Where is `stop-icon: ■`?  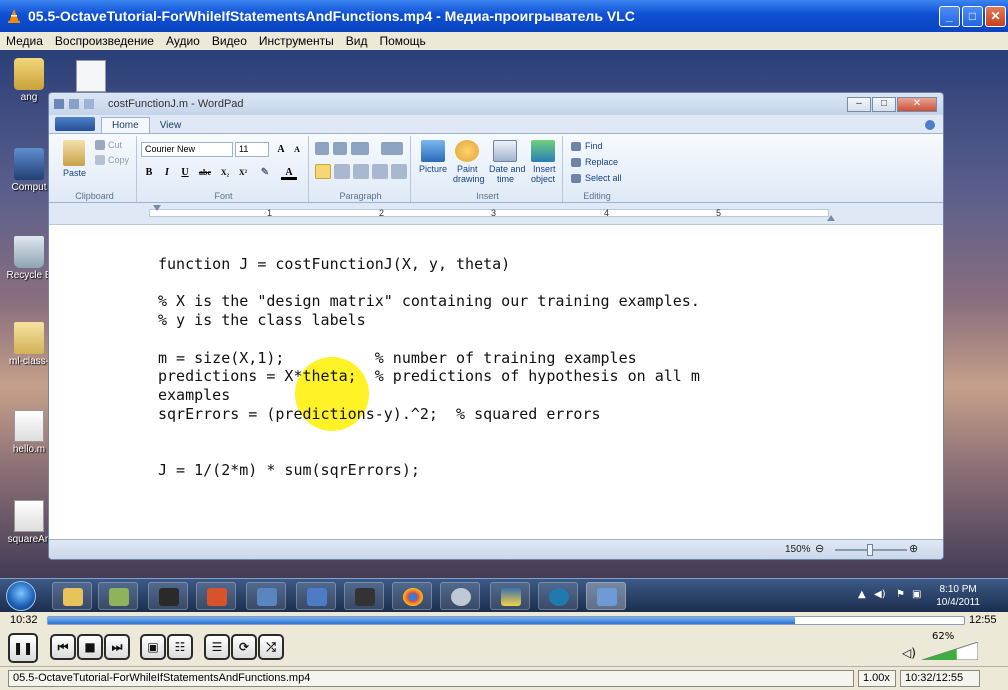 stop-icon: ■ is located at coordinates (90, 647).